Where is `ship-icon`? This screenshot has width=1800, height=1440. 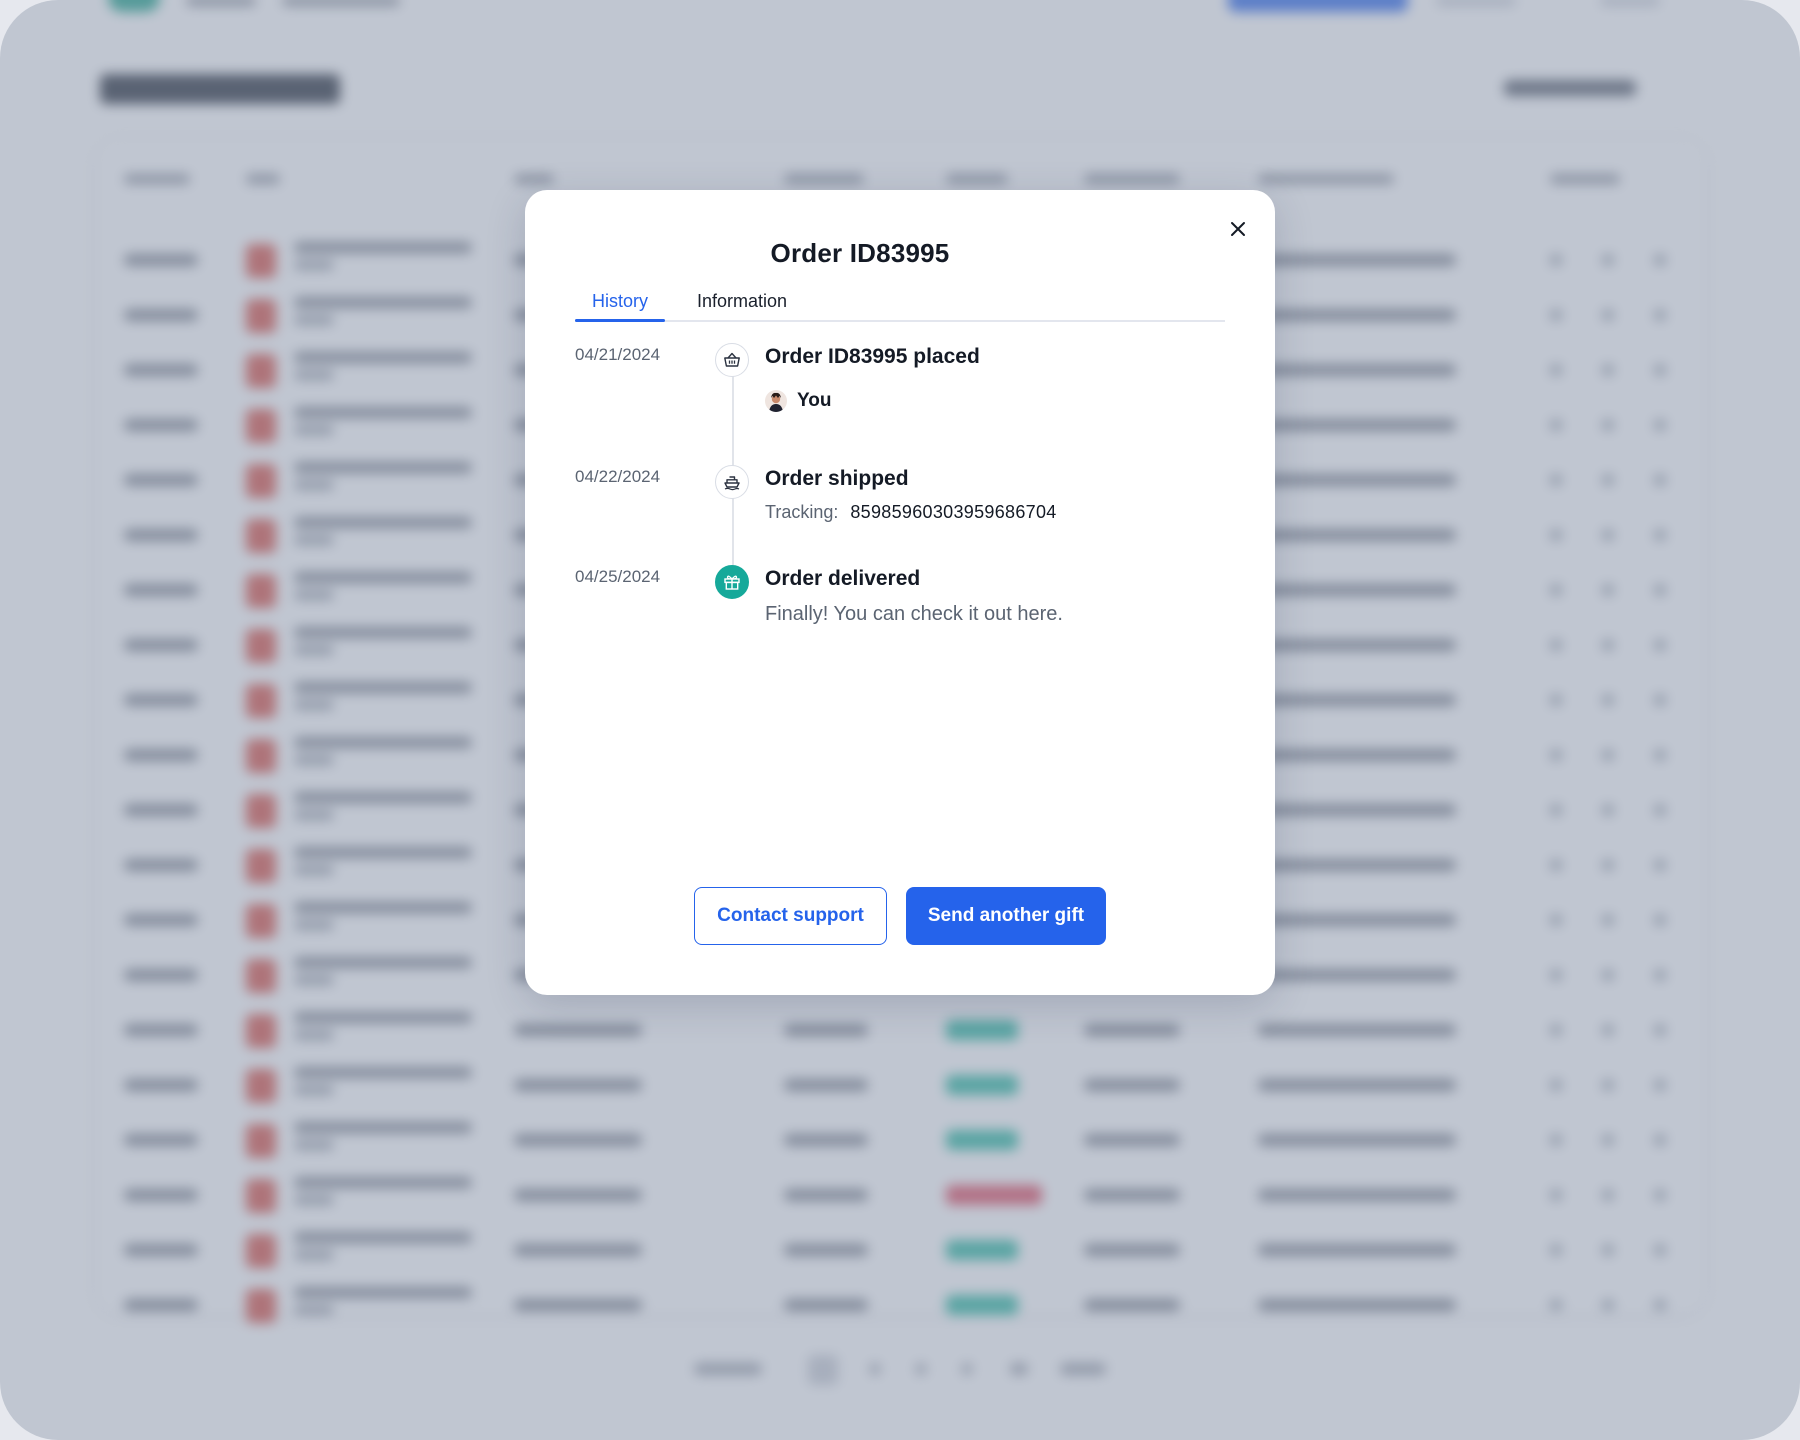
ship-icon is located at coordinates (732, 483).